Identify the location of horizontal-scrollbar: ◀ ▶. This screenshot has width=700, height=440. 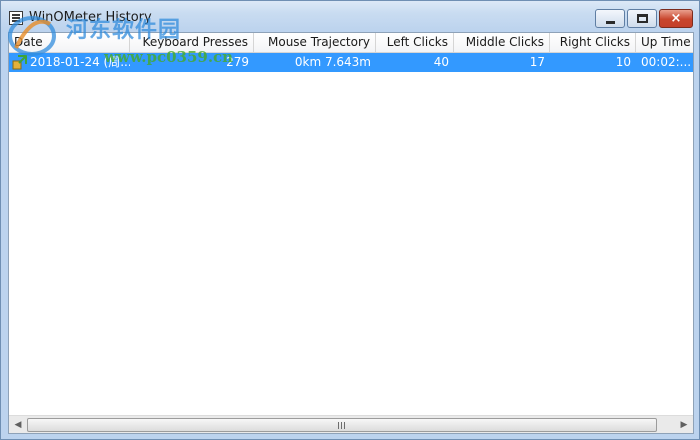
(351, 424).